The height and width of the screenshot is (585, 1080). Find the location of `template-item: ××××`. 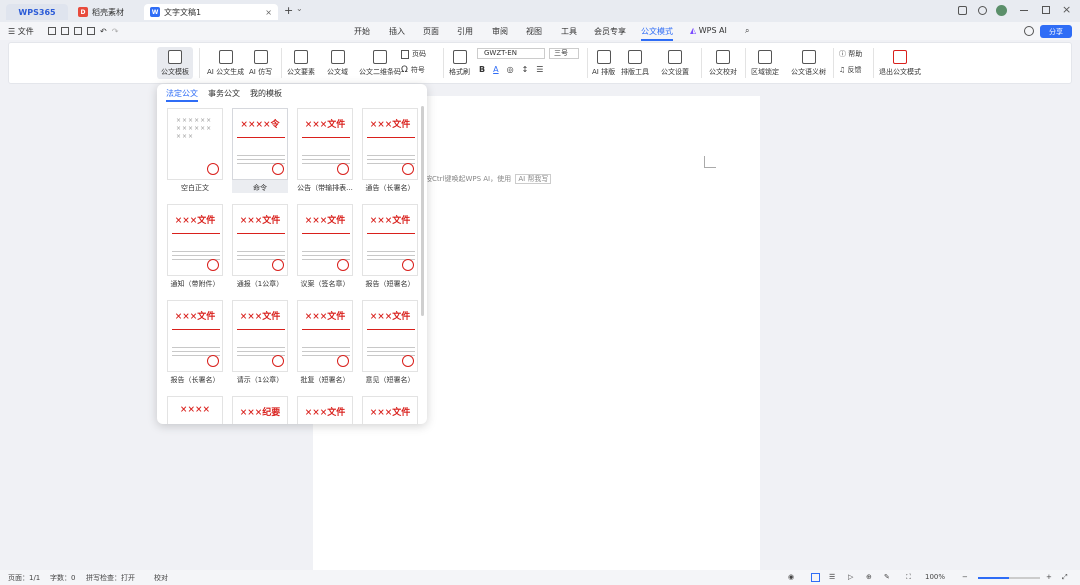

template-item: ×××× is located at coordinates (195, 410).